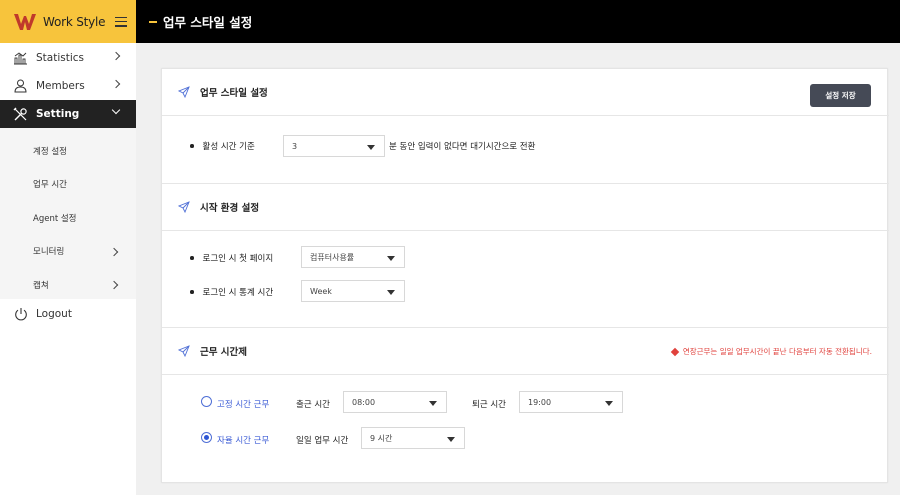 The image size is (900, 495). Describe the element at coordinates (525, 92) in the screenshot. I see `section-header-work-style: 업무 스타일 설정` at that location.